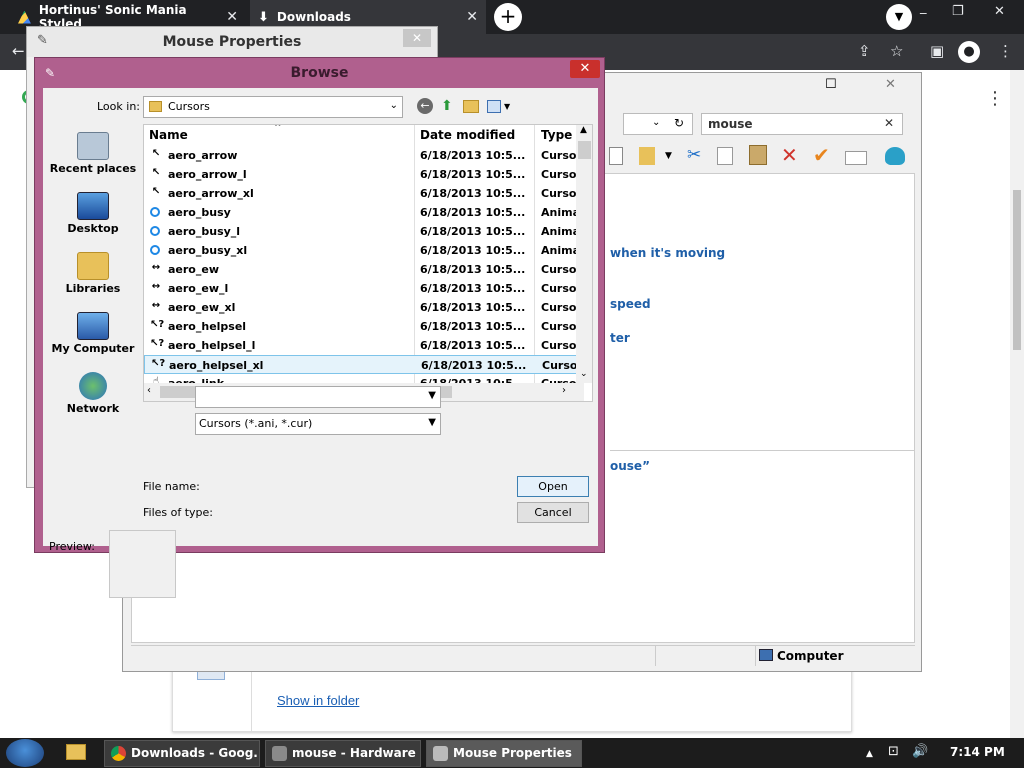 The height and width of the screenshot is (768, 1024). I want to click on start-button-icon, so click(25, 753).